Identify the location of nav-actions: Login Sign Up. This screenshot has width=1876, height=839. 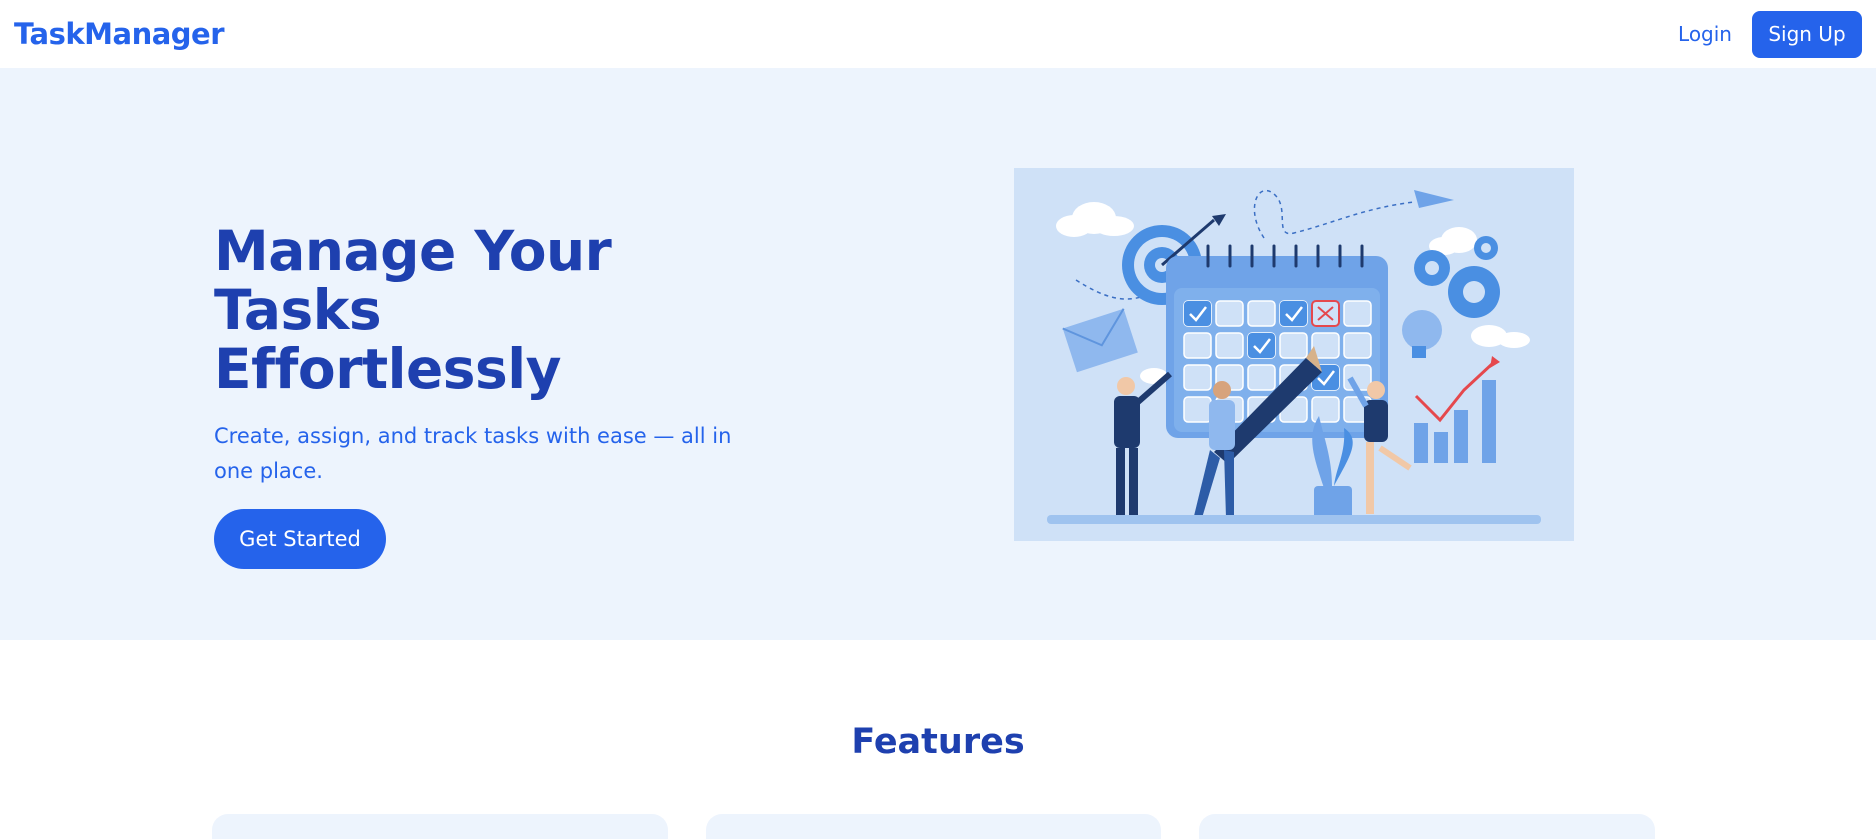
(1770, 34).